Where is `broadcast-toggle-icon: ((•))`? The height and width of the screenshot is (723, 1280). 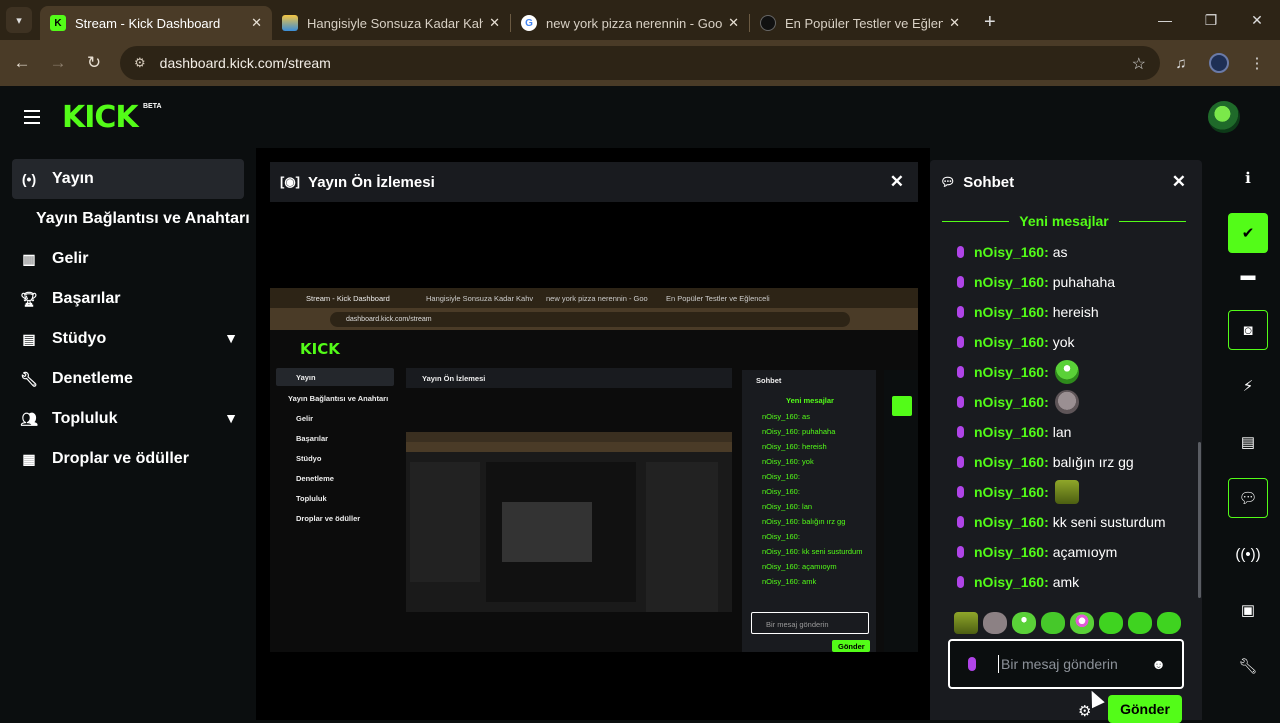 broadcast-toggle-icon: ((•)) is located at coordinates (1248, 554).